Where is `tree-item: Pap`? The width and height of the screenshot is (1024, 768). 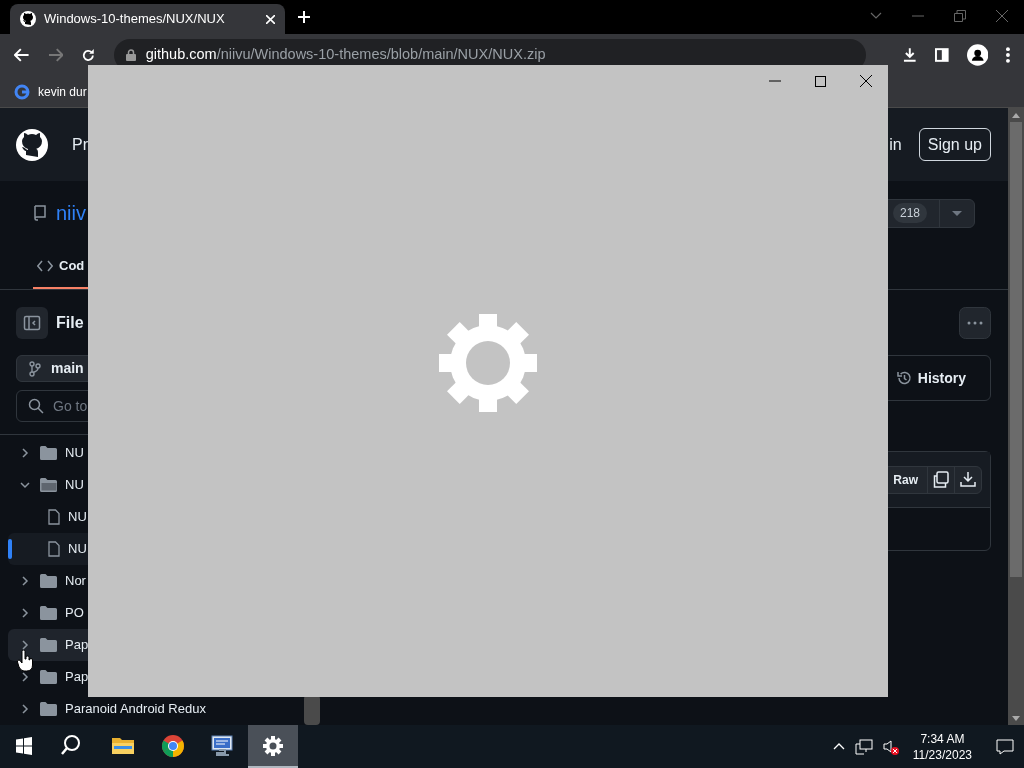 tree-item: Pap is located at coordinates (151, 677).